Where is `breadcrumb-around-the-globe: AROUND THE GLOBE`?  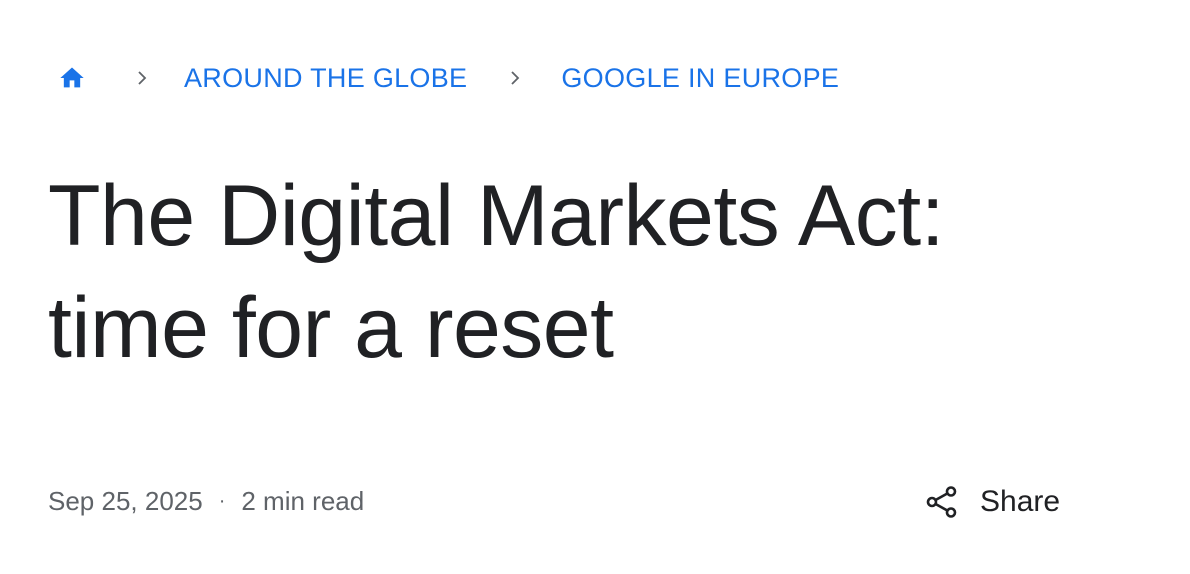 breadcrumb-around-the-globe: AROUND THE GLOBE is located at coordinates (325, 78).